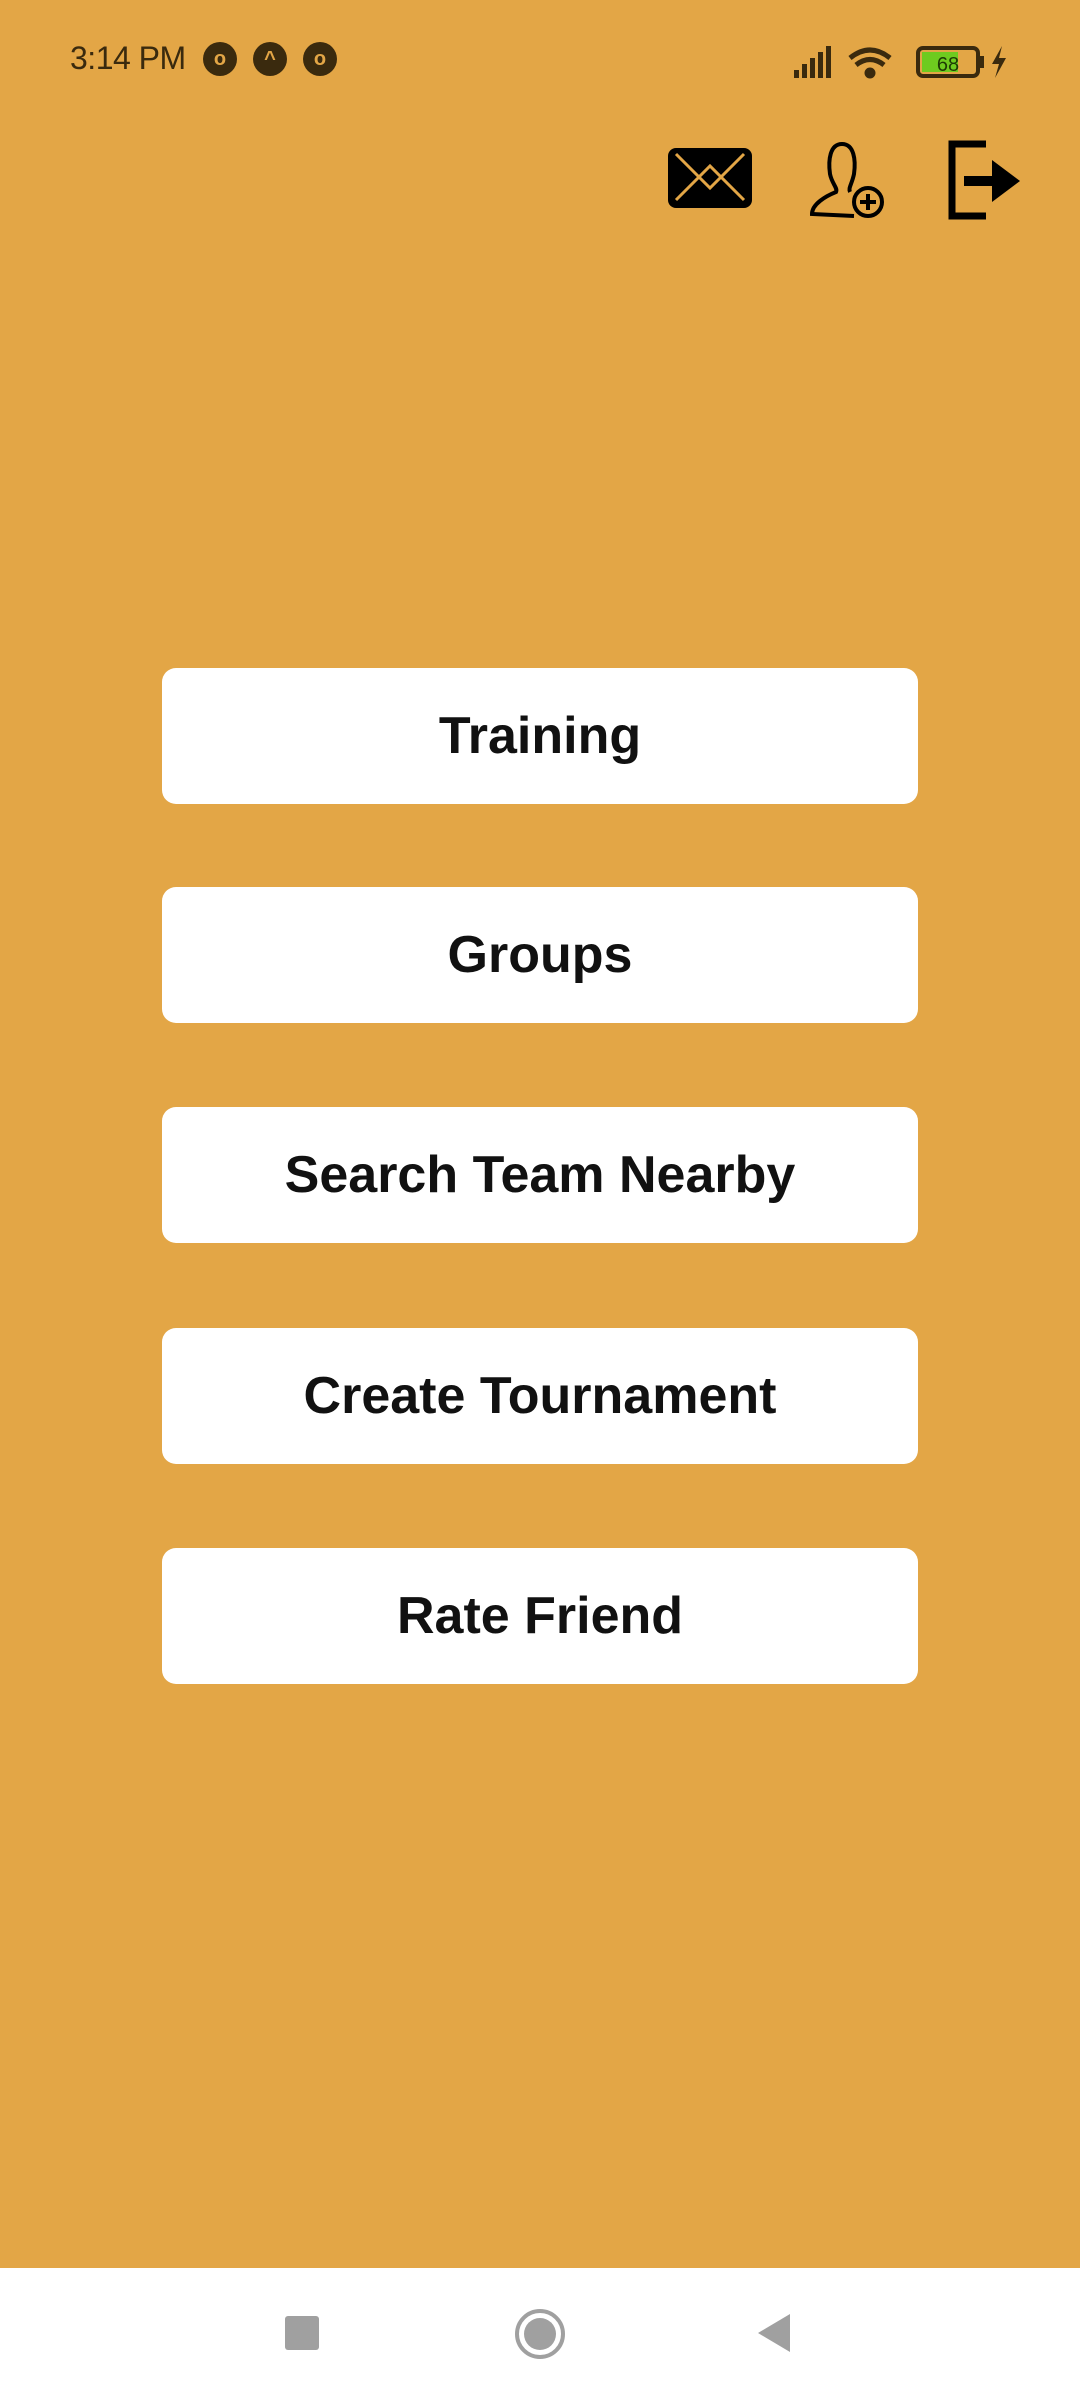  What do you see at coordinates (846, 180) in the screenshot?
I see `add-user-icon` at bounding box center [846, 180].